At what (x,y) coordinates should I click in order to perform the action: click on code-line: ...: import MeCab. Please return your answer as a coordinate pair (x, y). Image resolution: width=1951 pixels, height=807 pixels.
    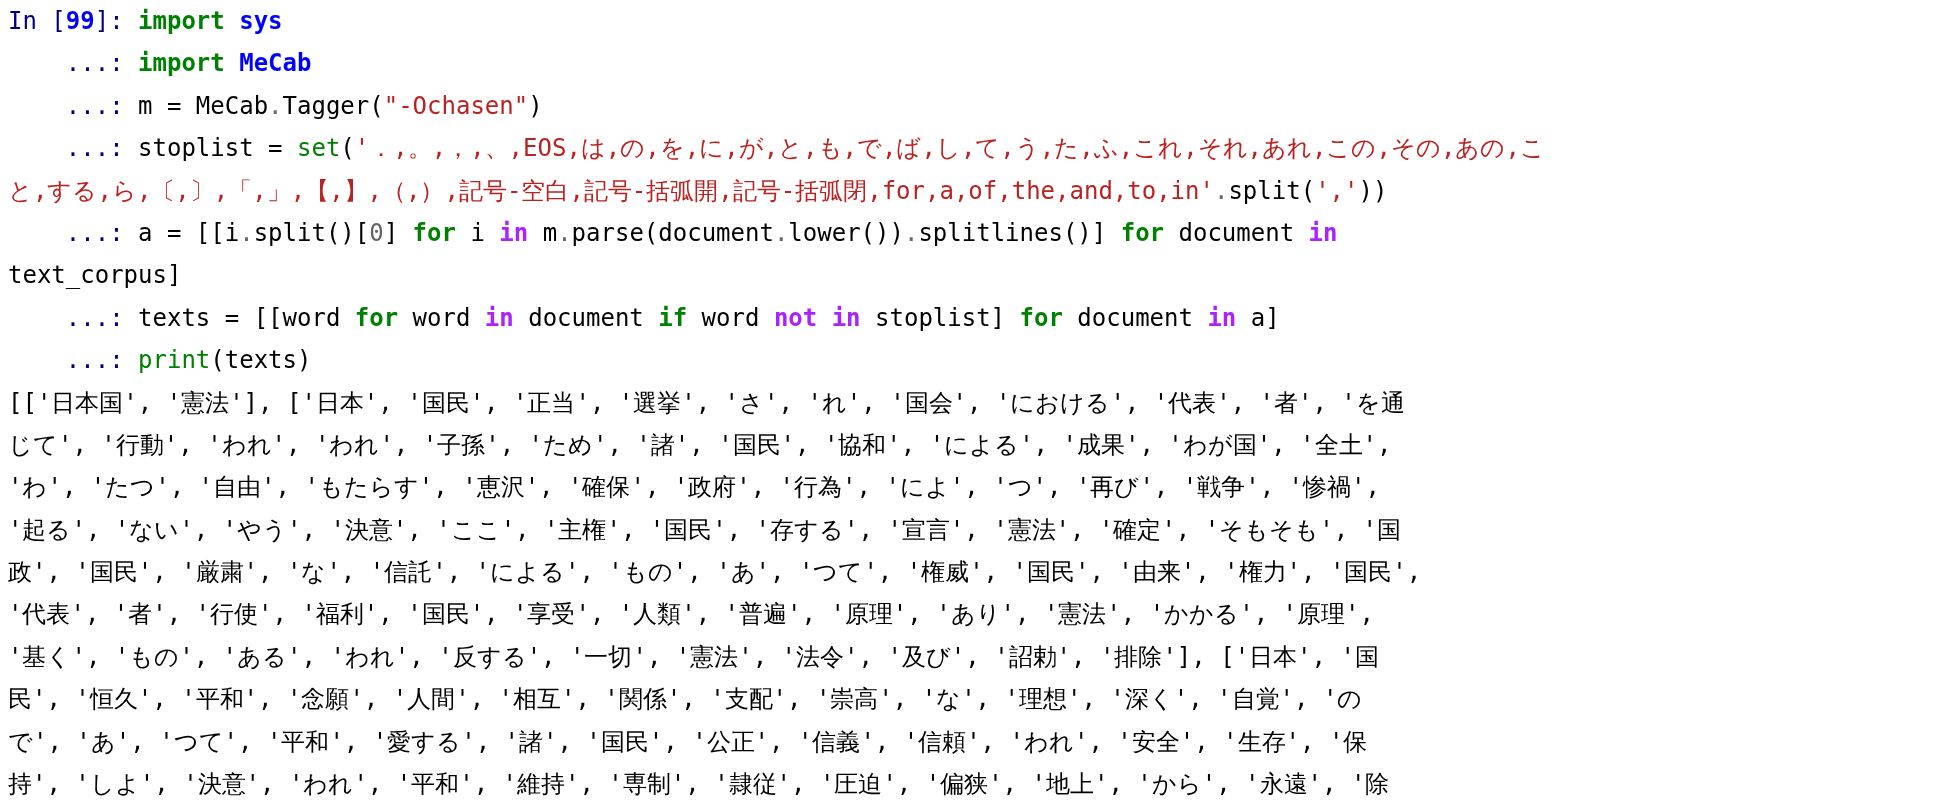
    Looking at the image, I should click on (188, 64).